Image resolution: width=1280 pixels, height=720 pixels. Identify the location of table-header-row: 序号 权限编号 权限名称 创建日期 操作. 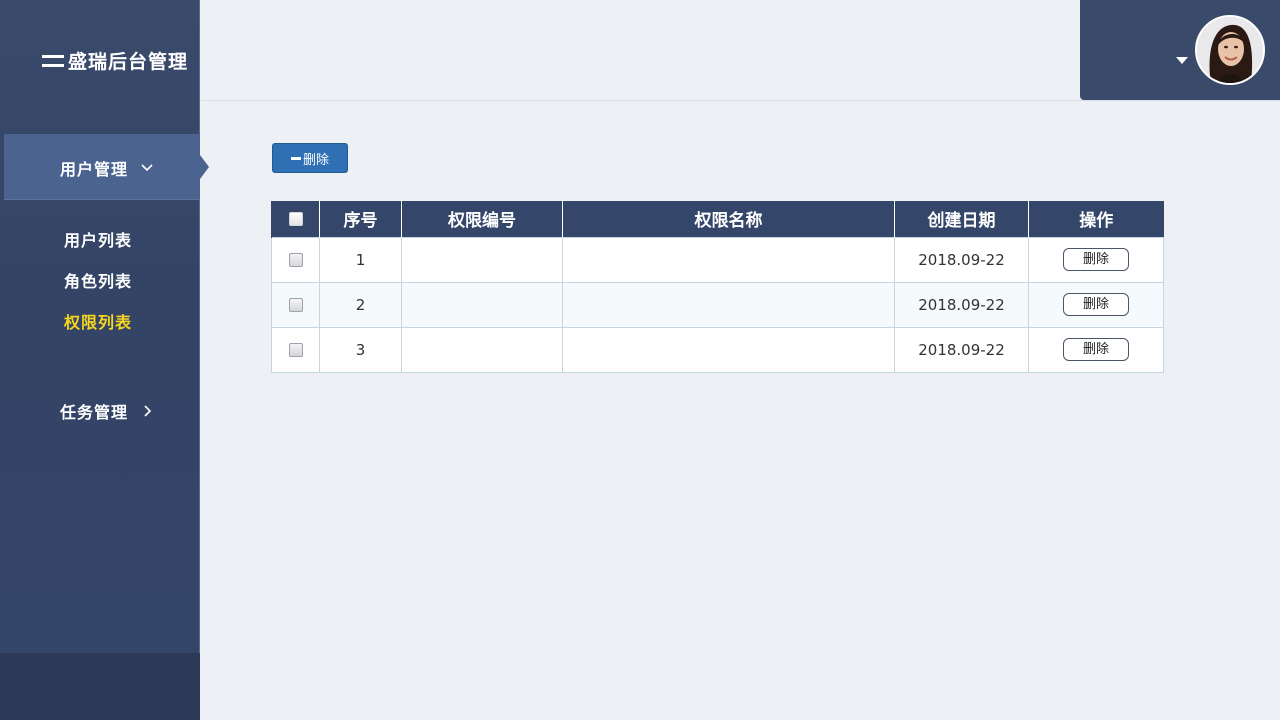
(717, 219).